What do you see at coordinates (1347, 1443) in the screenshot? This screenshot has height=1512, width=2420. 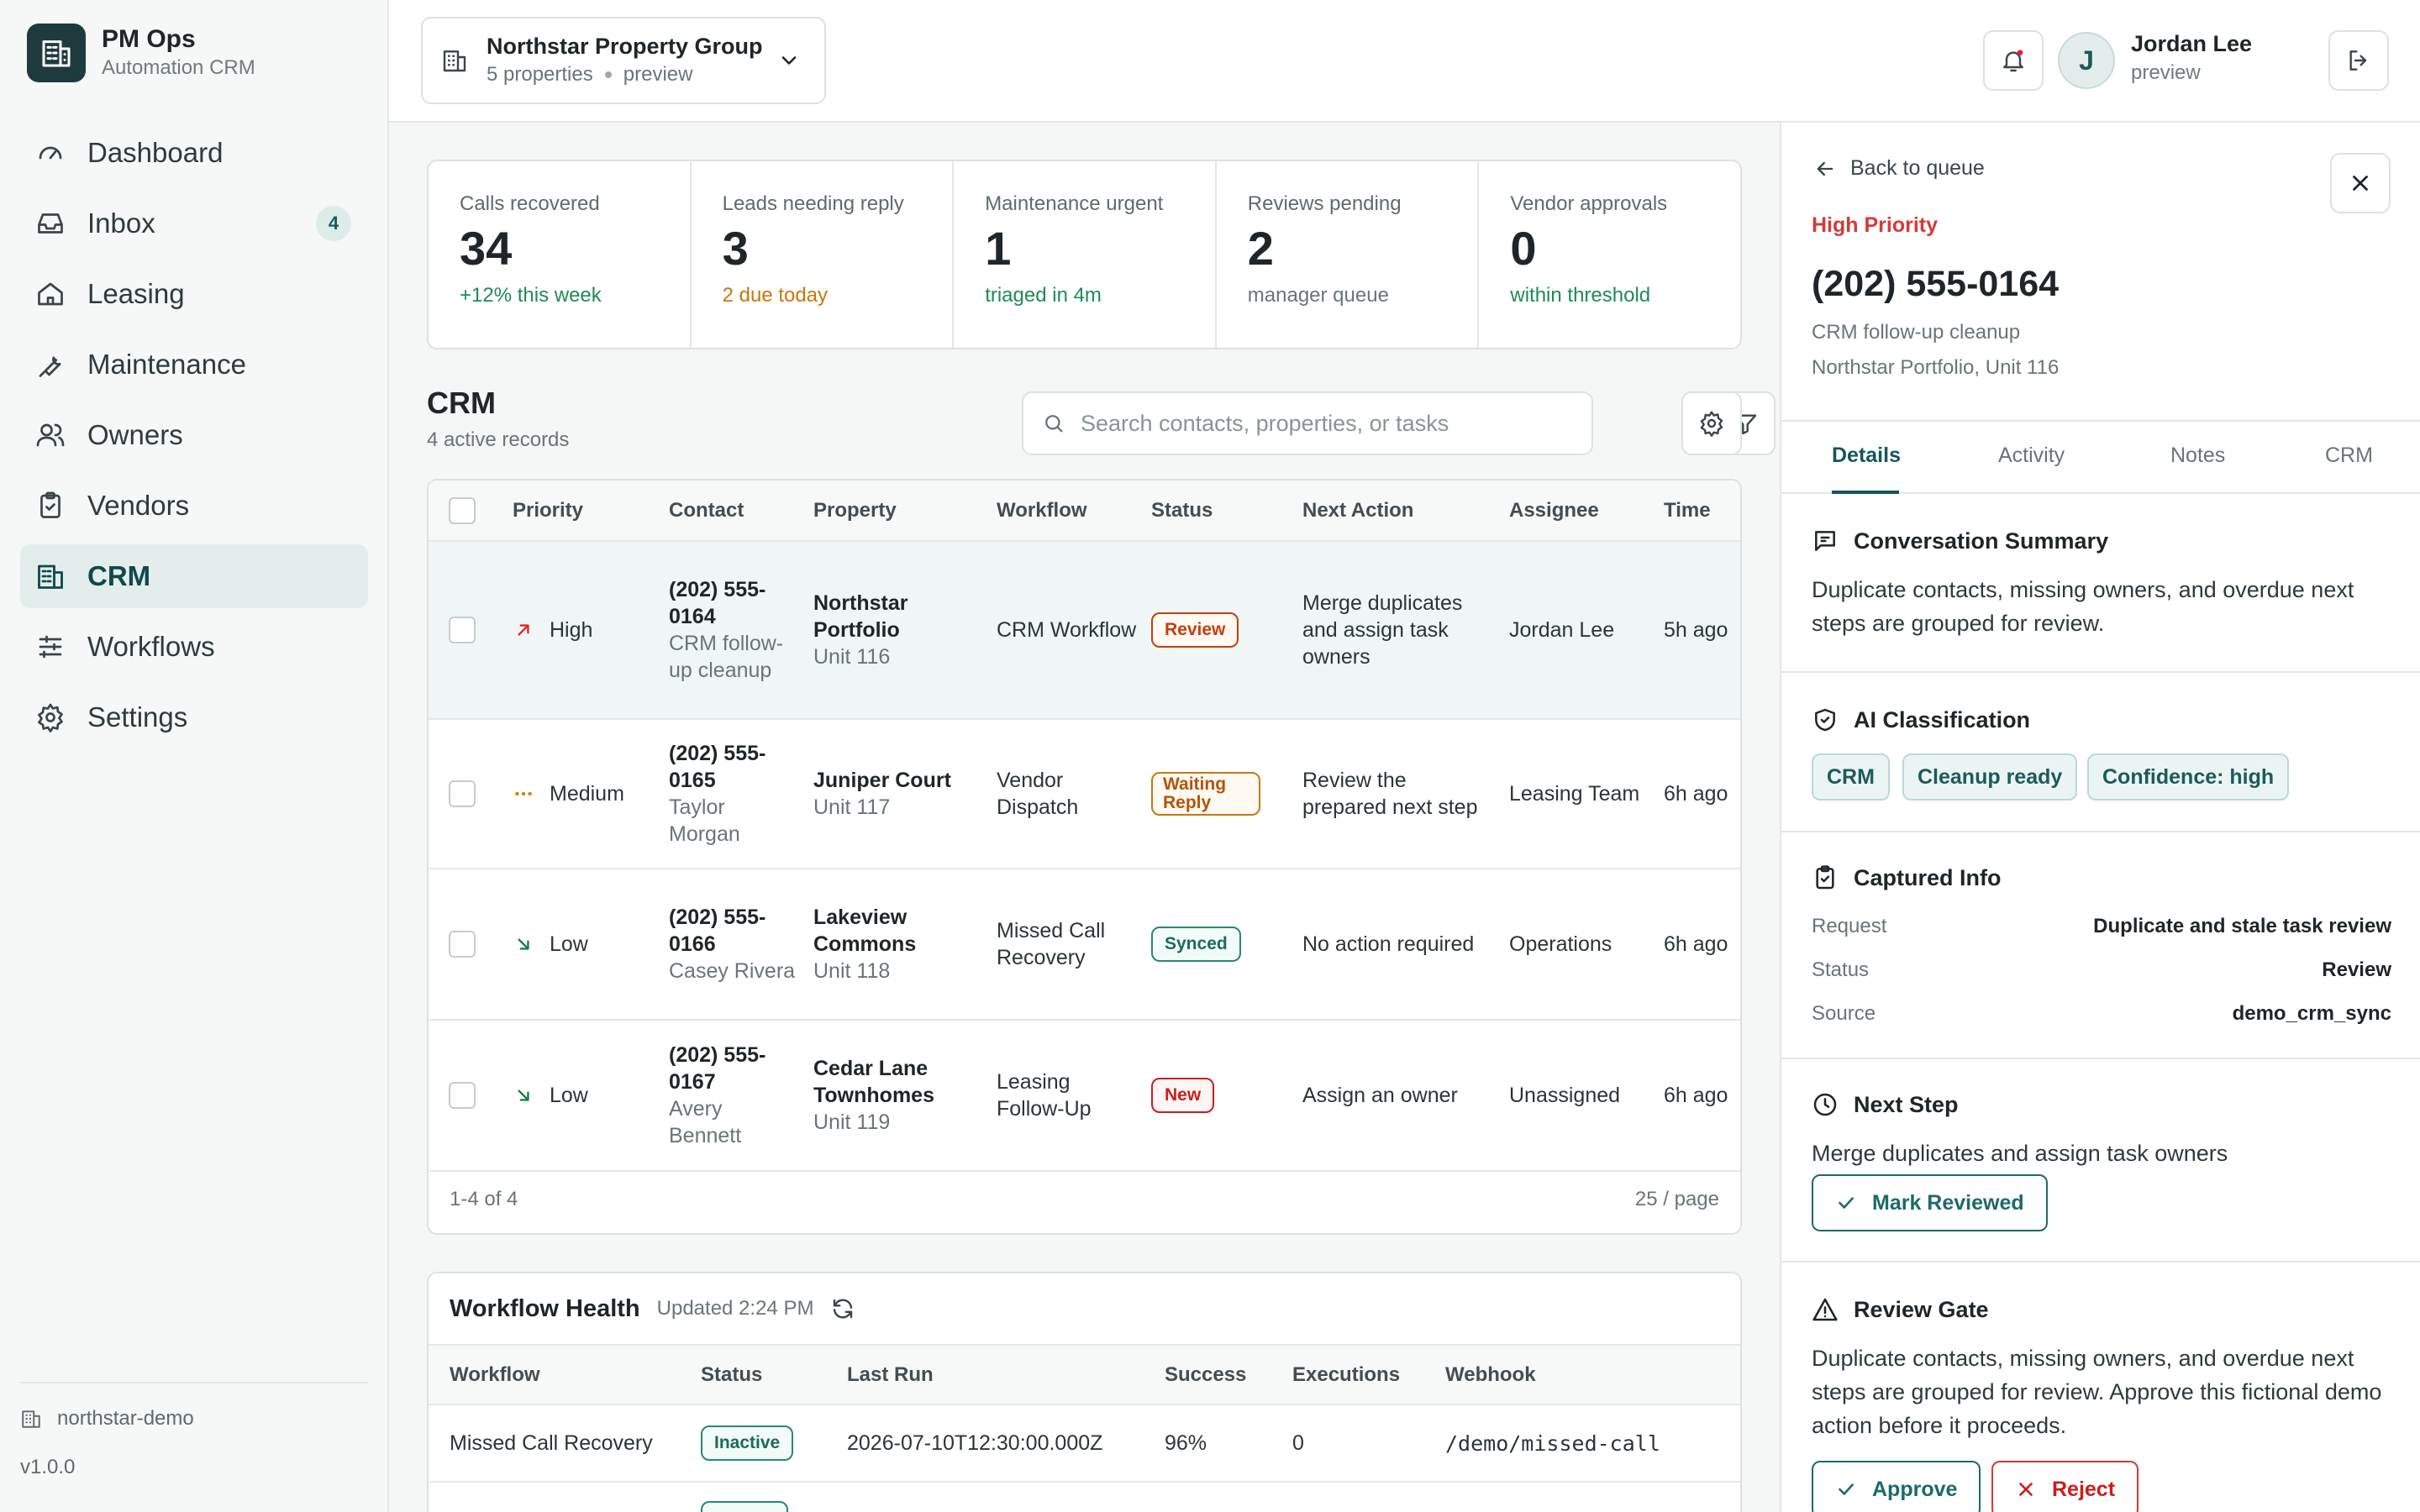 I see `executions: 0` at bounding box center [1347, 1443].